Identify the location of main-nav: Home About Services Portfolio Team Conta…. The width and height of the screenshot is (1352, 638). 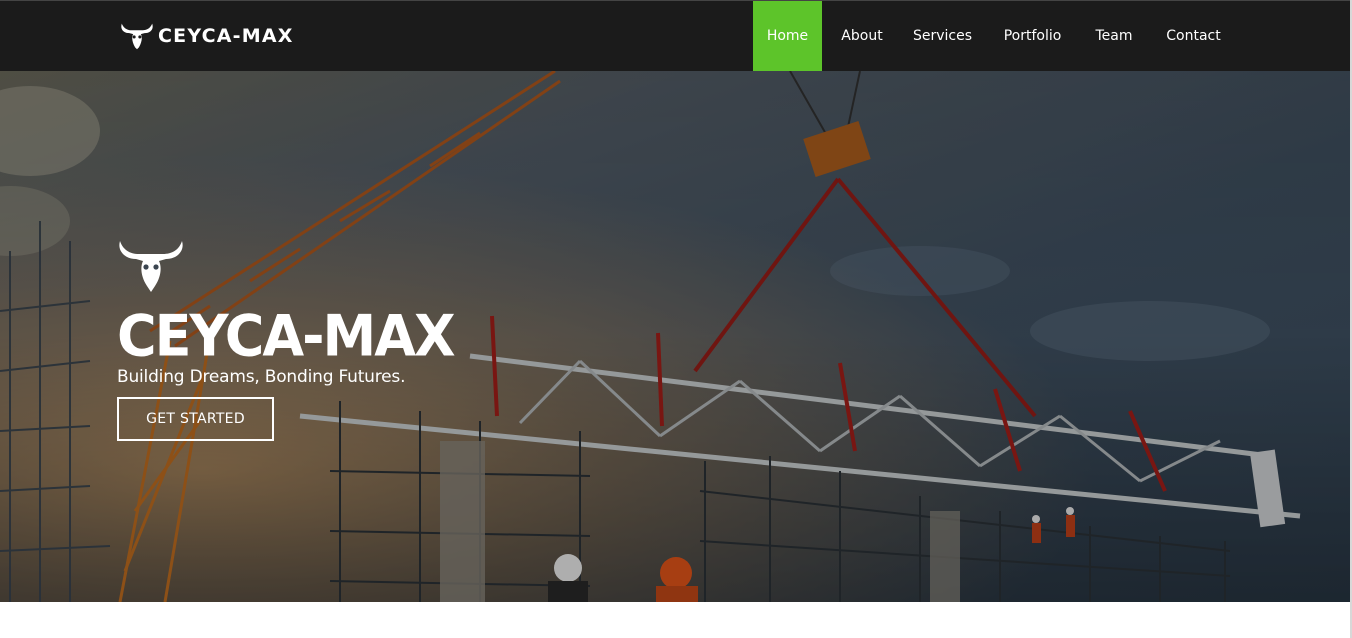
(997, 36).